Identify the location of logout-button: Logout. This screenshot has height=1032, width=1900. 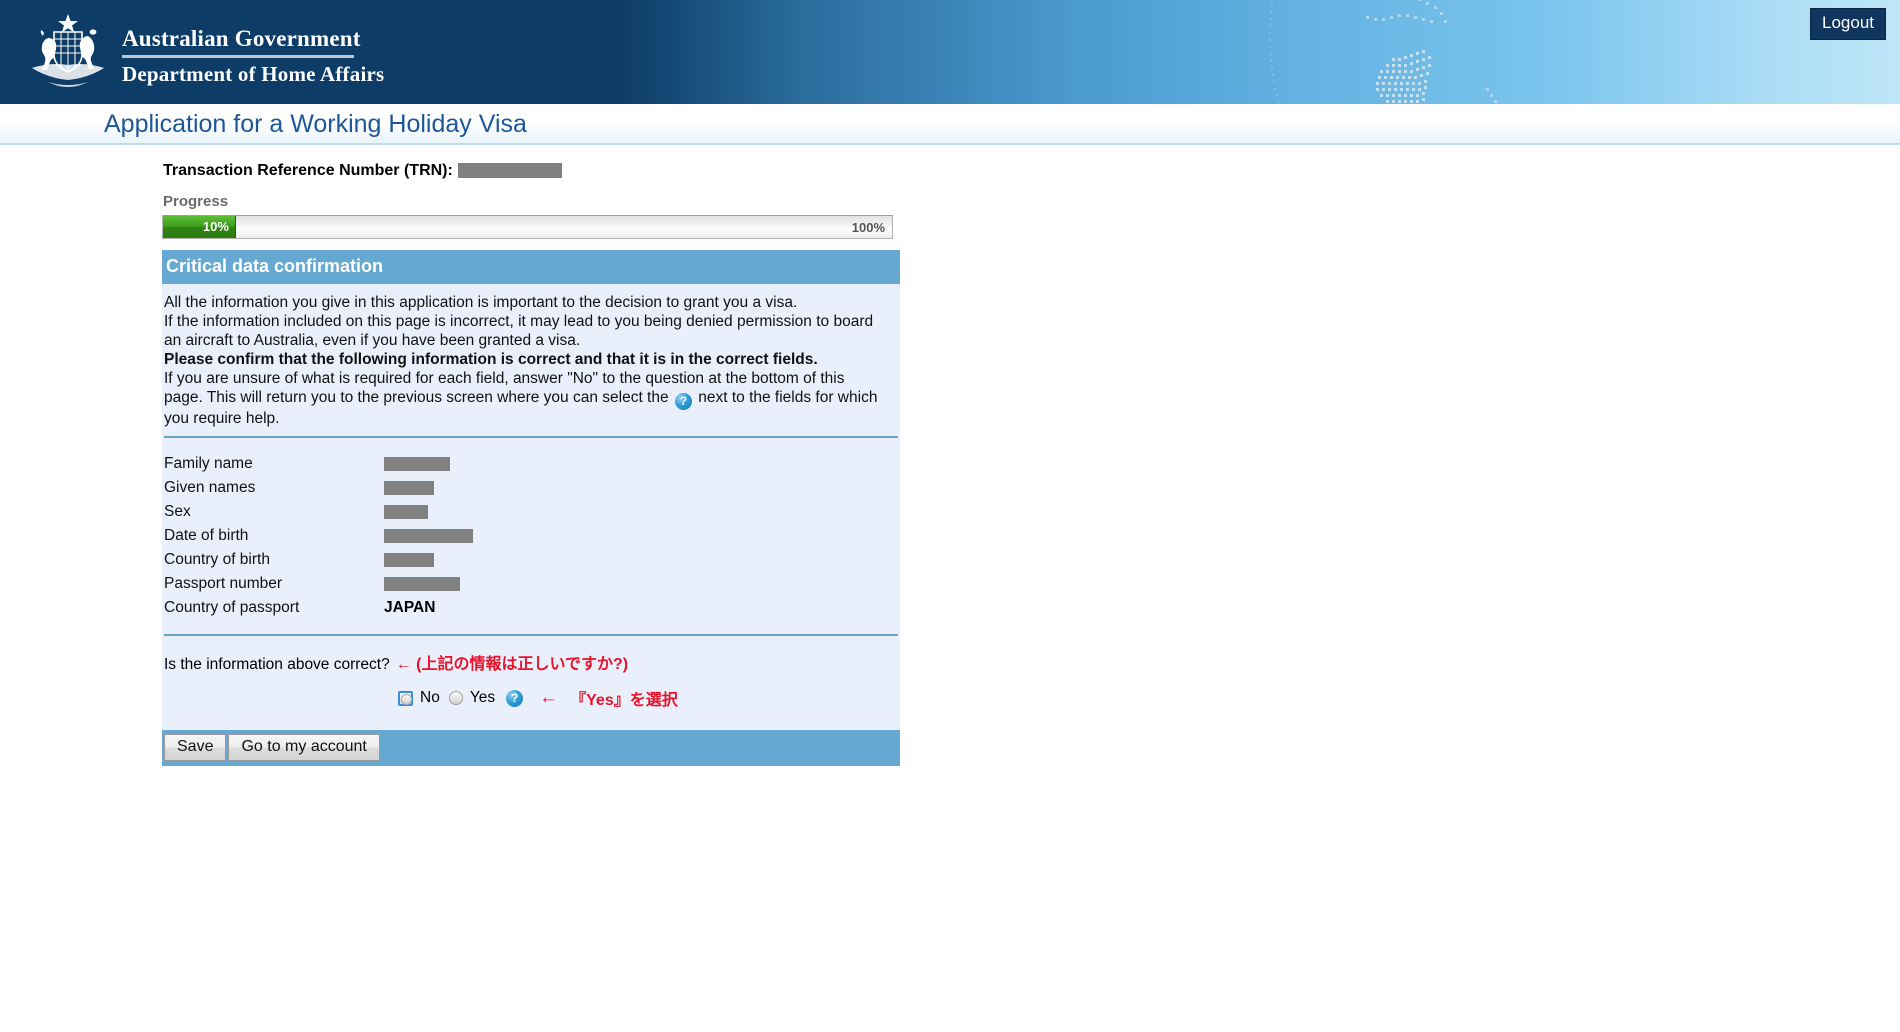
(1848, 24).